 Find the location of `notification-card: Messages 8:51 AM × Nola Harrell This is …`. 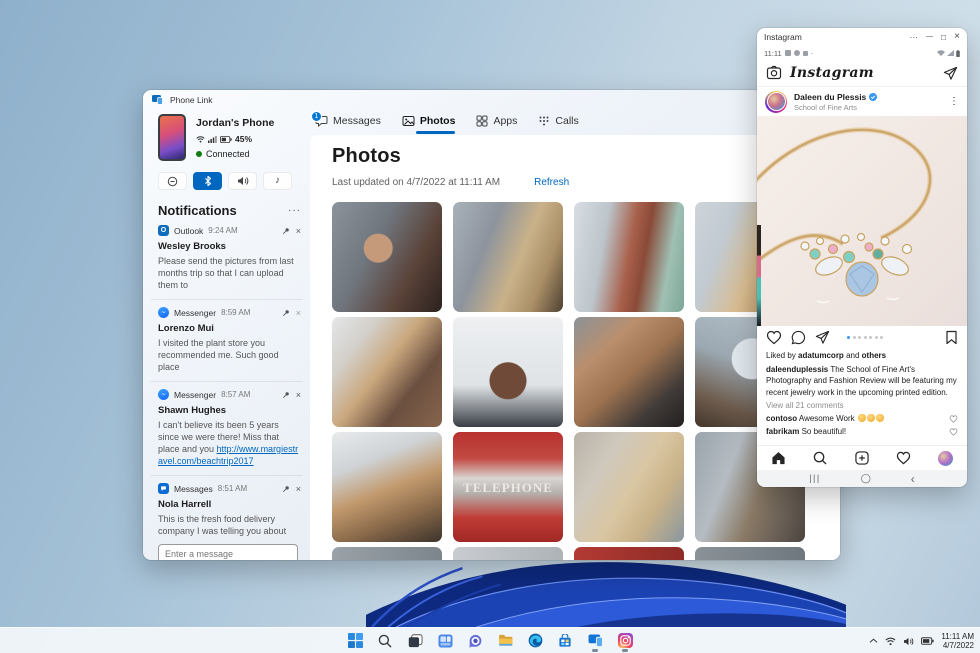

notification-card: Messages 8:51 AM × Nola Harrell This is … is located at coordinates (227, 518).